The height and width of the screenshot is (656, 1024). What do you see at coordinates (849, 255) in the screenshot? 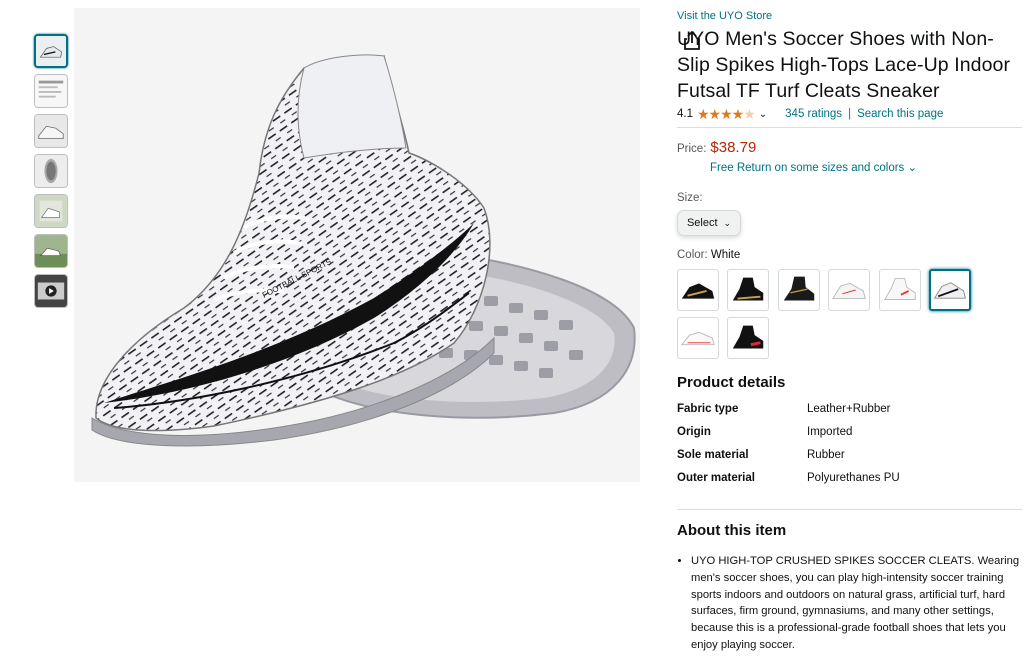
I see `color-label: Color: White` at bounding box center [849, 255].